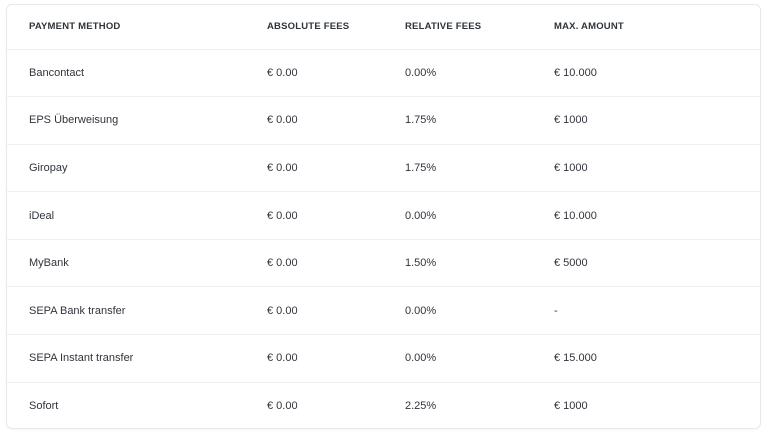 The height and width of the screenshot is (436, 768). Describe the element at coordinates (137, 120) in the screenshot. I see `cell-payment-method: EPS Überweisung` at that location.